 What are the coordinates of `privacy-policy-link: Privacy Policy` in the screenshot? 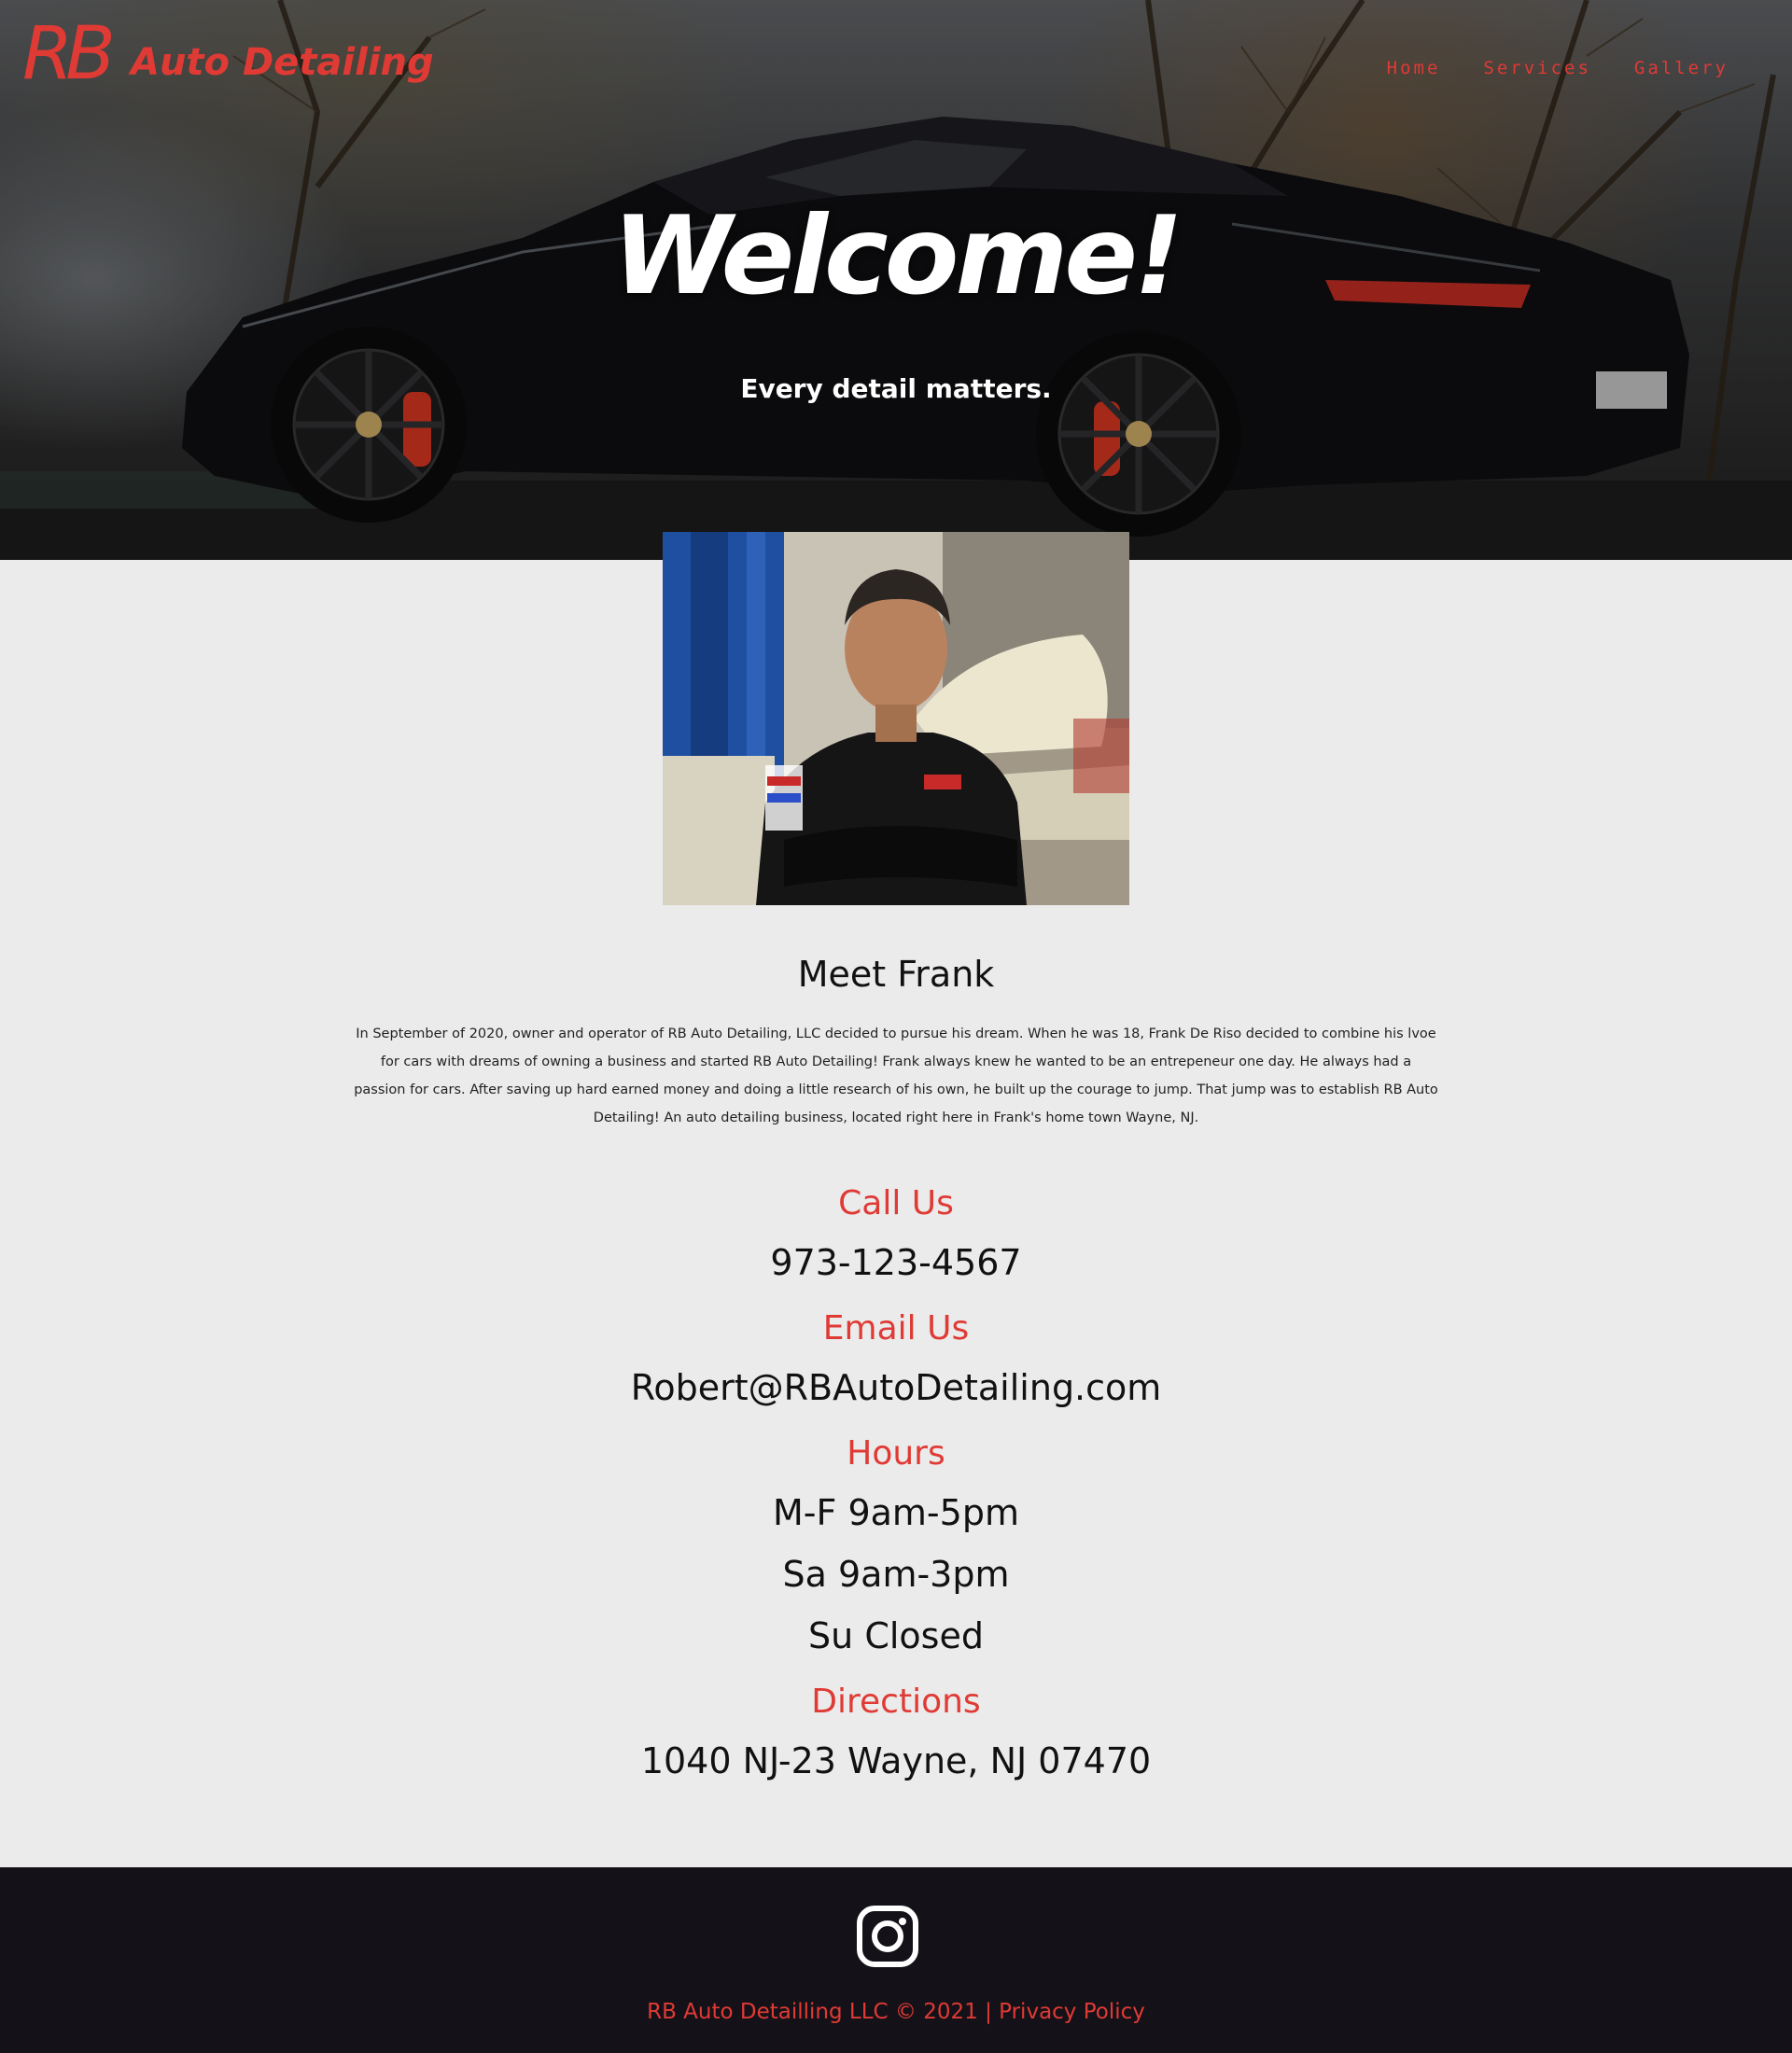 It's located at (1072, 2012).